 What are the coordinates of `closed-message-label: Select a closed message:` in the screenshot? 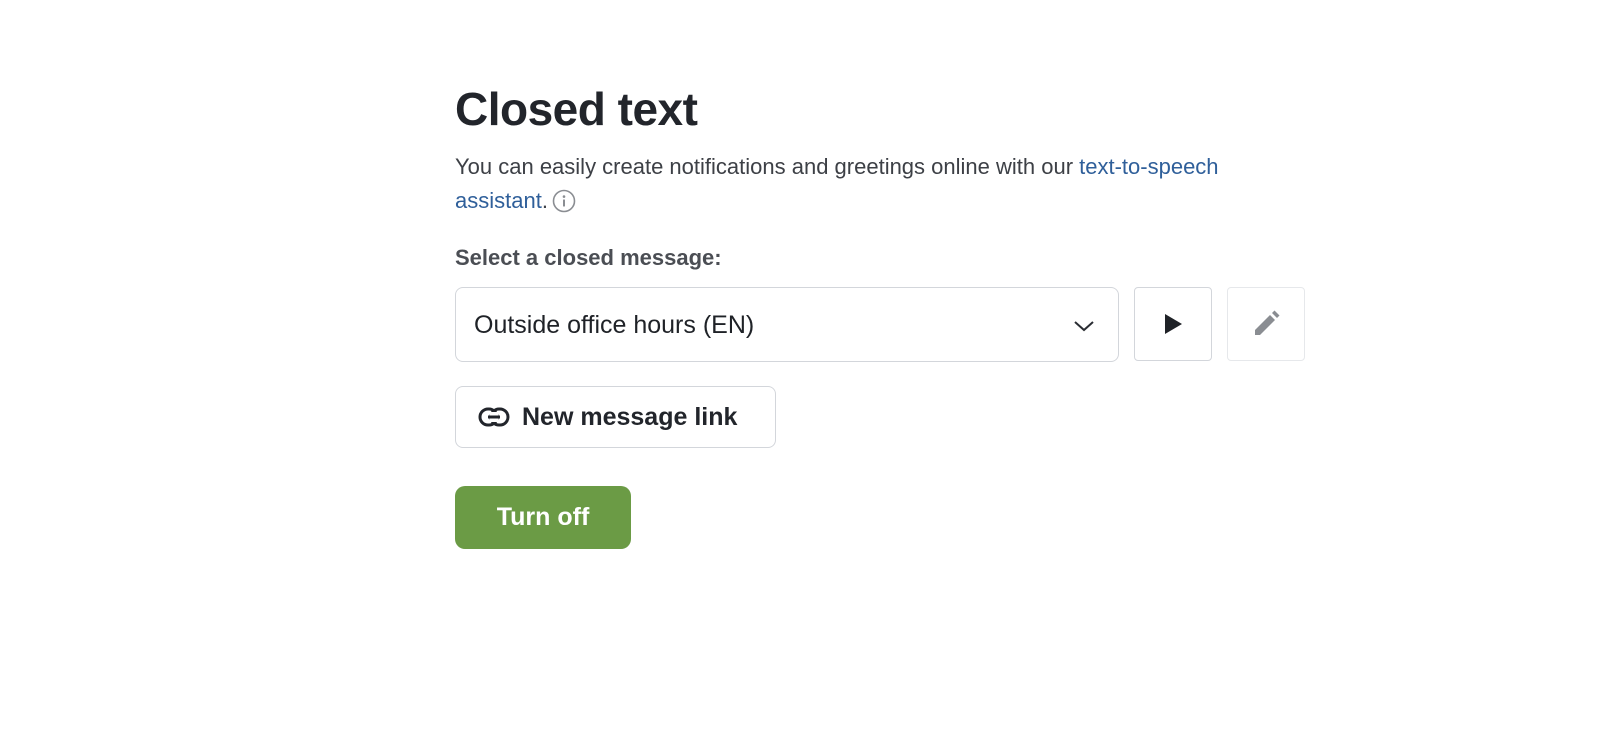 It's located at (588, 257).